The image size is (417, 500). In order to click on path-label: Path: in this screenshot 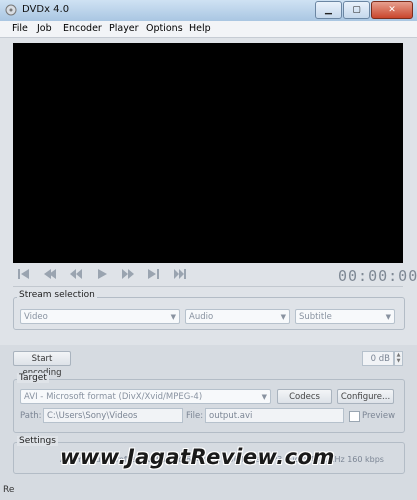, I will do `click(31, 416)`.